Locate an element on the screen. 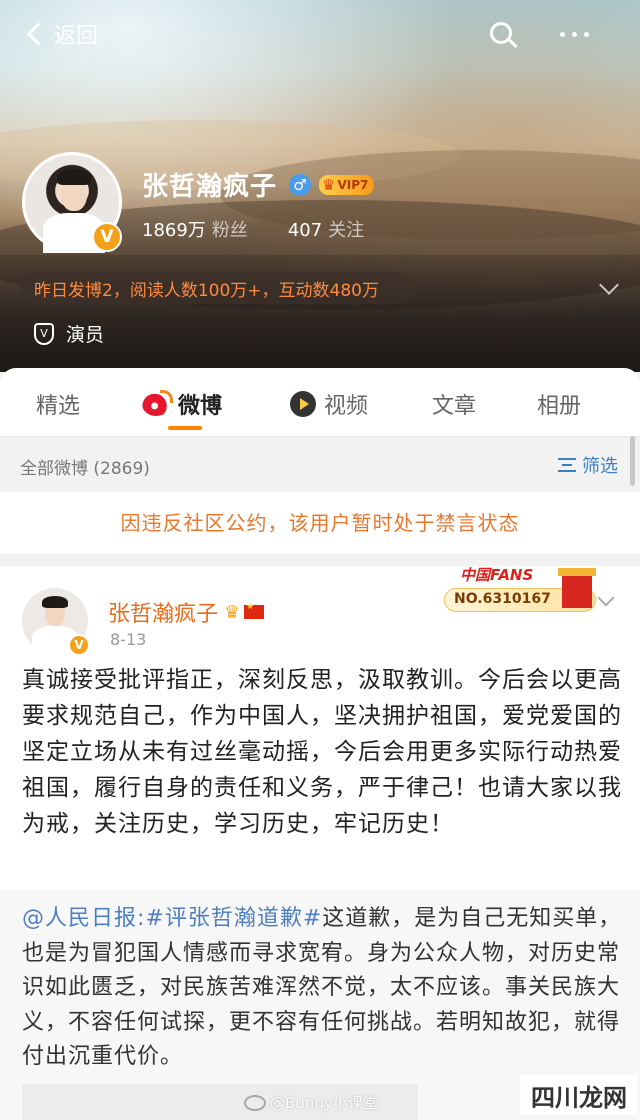 The image size is (640, 1120). tab-album: 相册 is located at coordinates (559, 404).